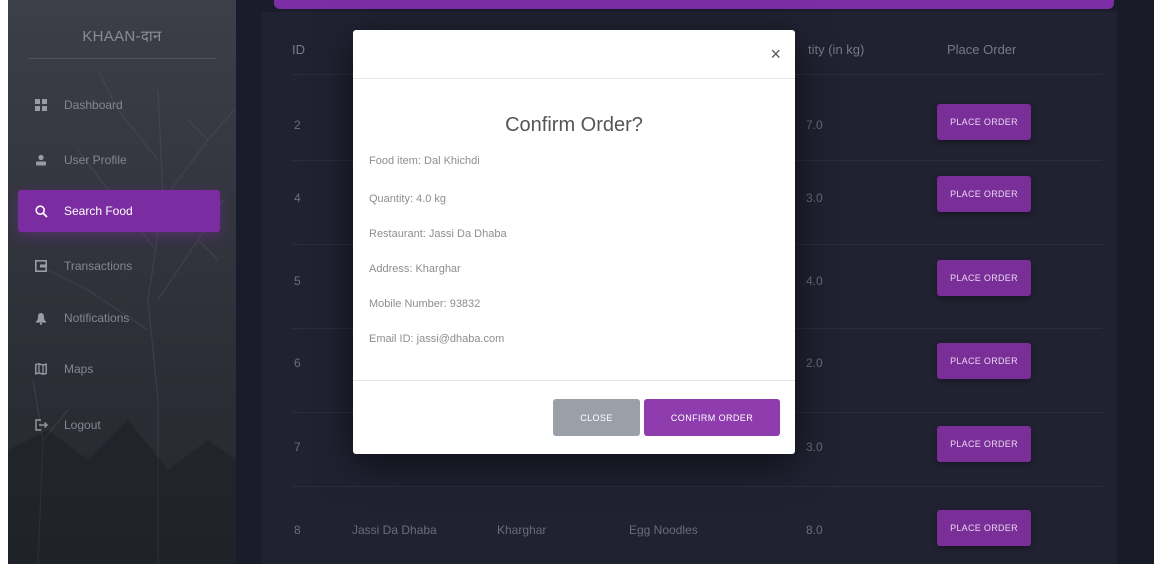  I want to click on dashboard-icon, so click(41, 105).